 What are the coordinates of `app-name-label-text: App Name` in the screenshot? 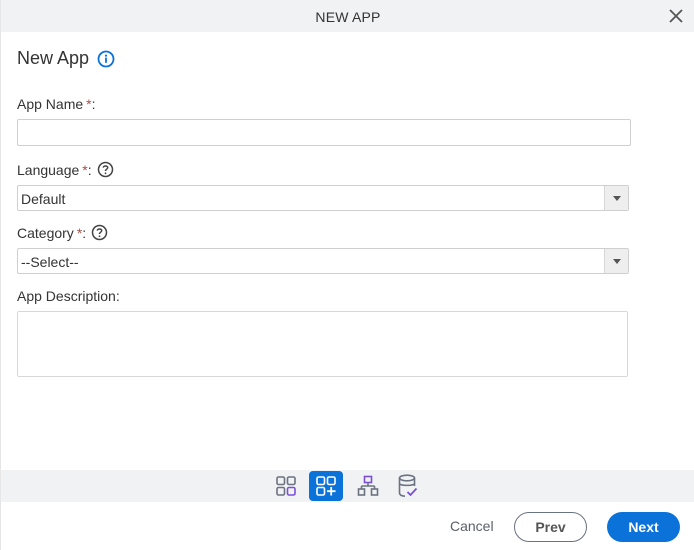 It's located at (50, 104).